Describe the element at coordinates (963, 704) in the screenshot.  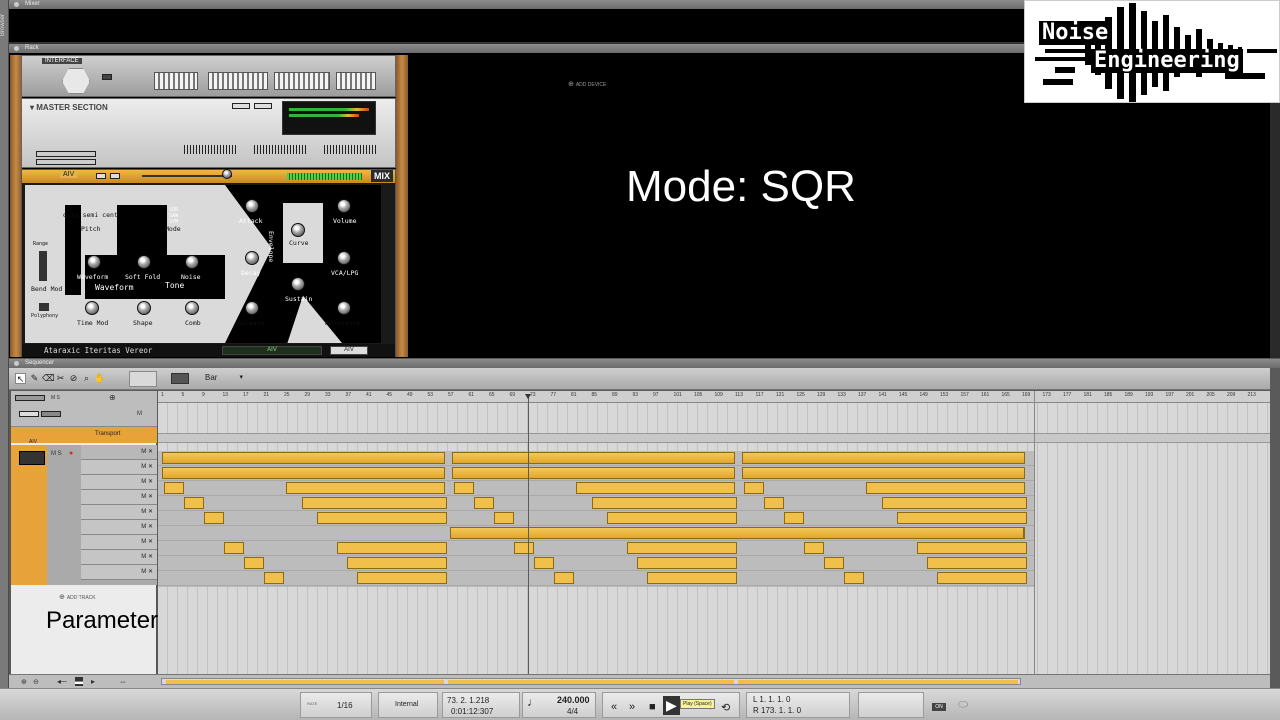
I see `link-icon: ⬭` at that location.